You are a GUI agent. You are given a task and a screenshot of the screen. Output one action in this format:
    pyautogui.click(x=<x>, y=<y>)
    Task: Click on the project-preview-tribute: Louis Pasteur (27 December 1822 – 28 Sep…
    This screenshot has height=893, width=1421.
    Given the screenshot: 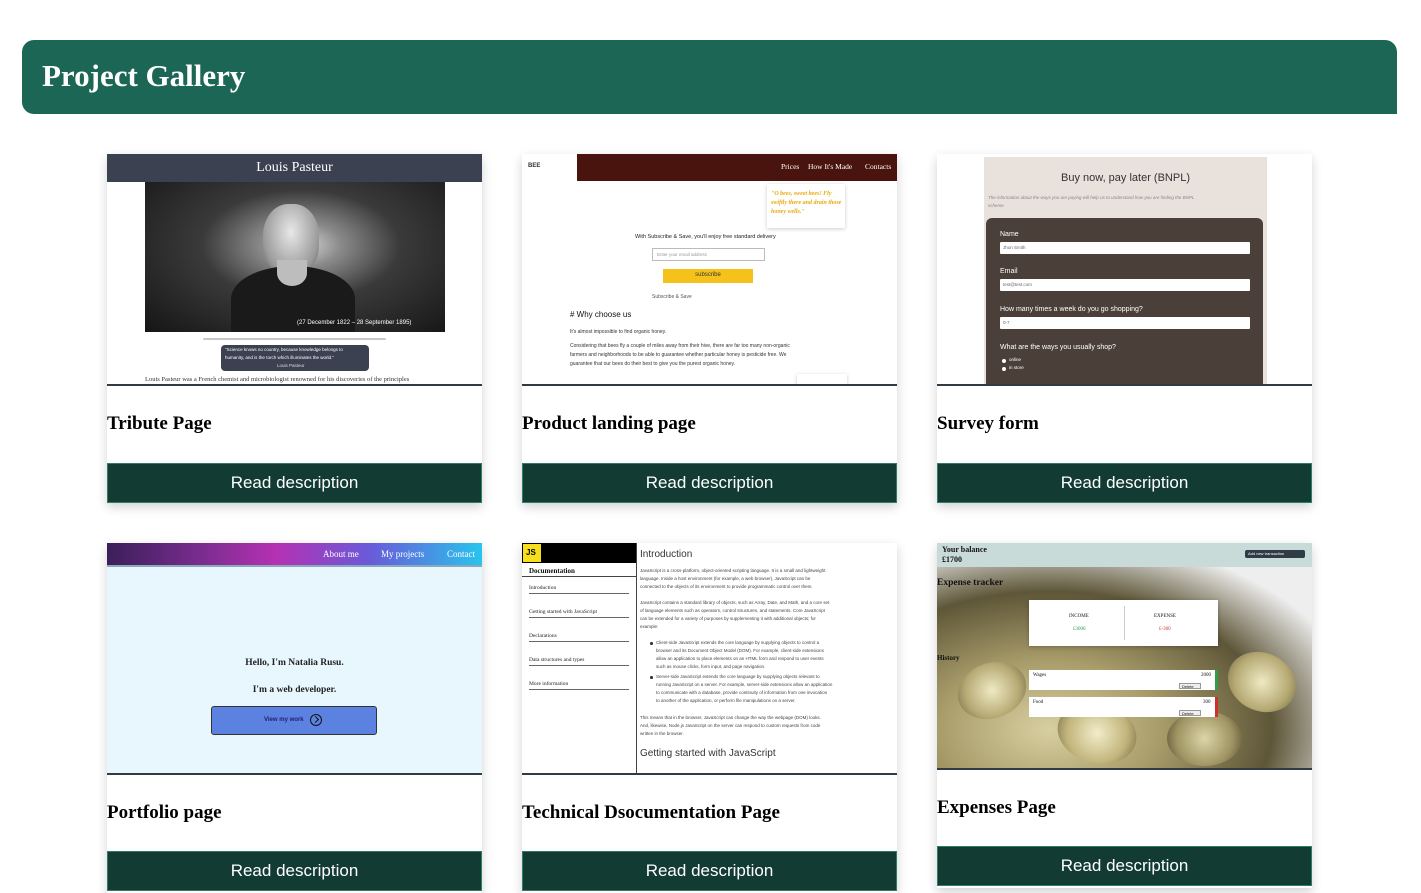 What is the action you would take?
    pyautogui.click(x=294, y=270)
    